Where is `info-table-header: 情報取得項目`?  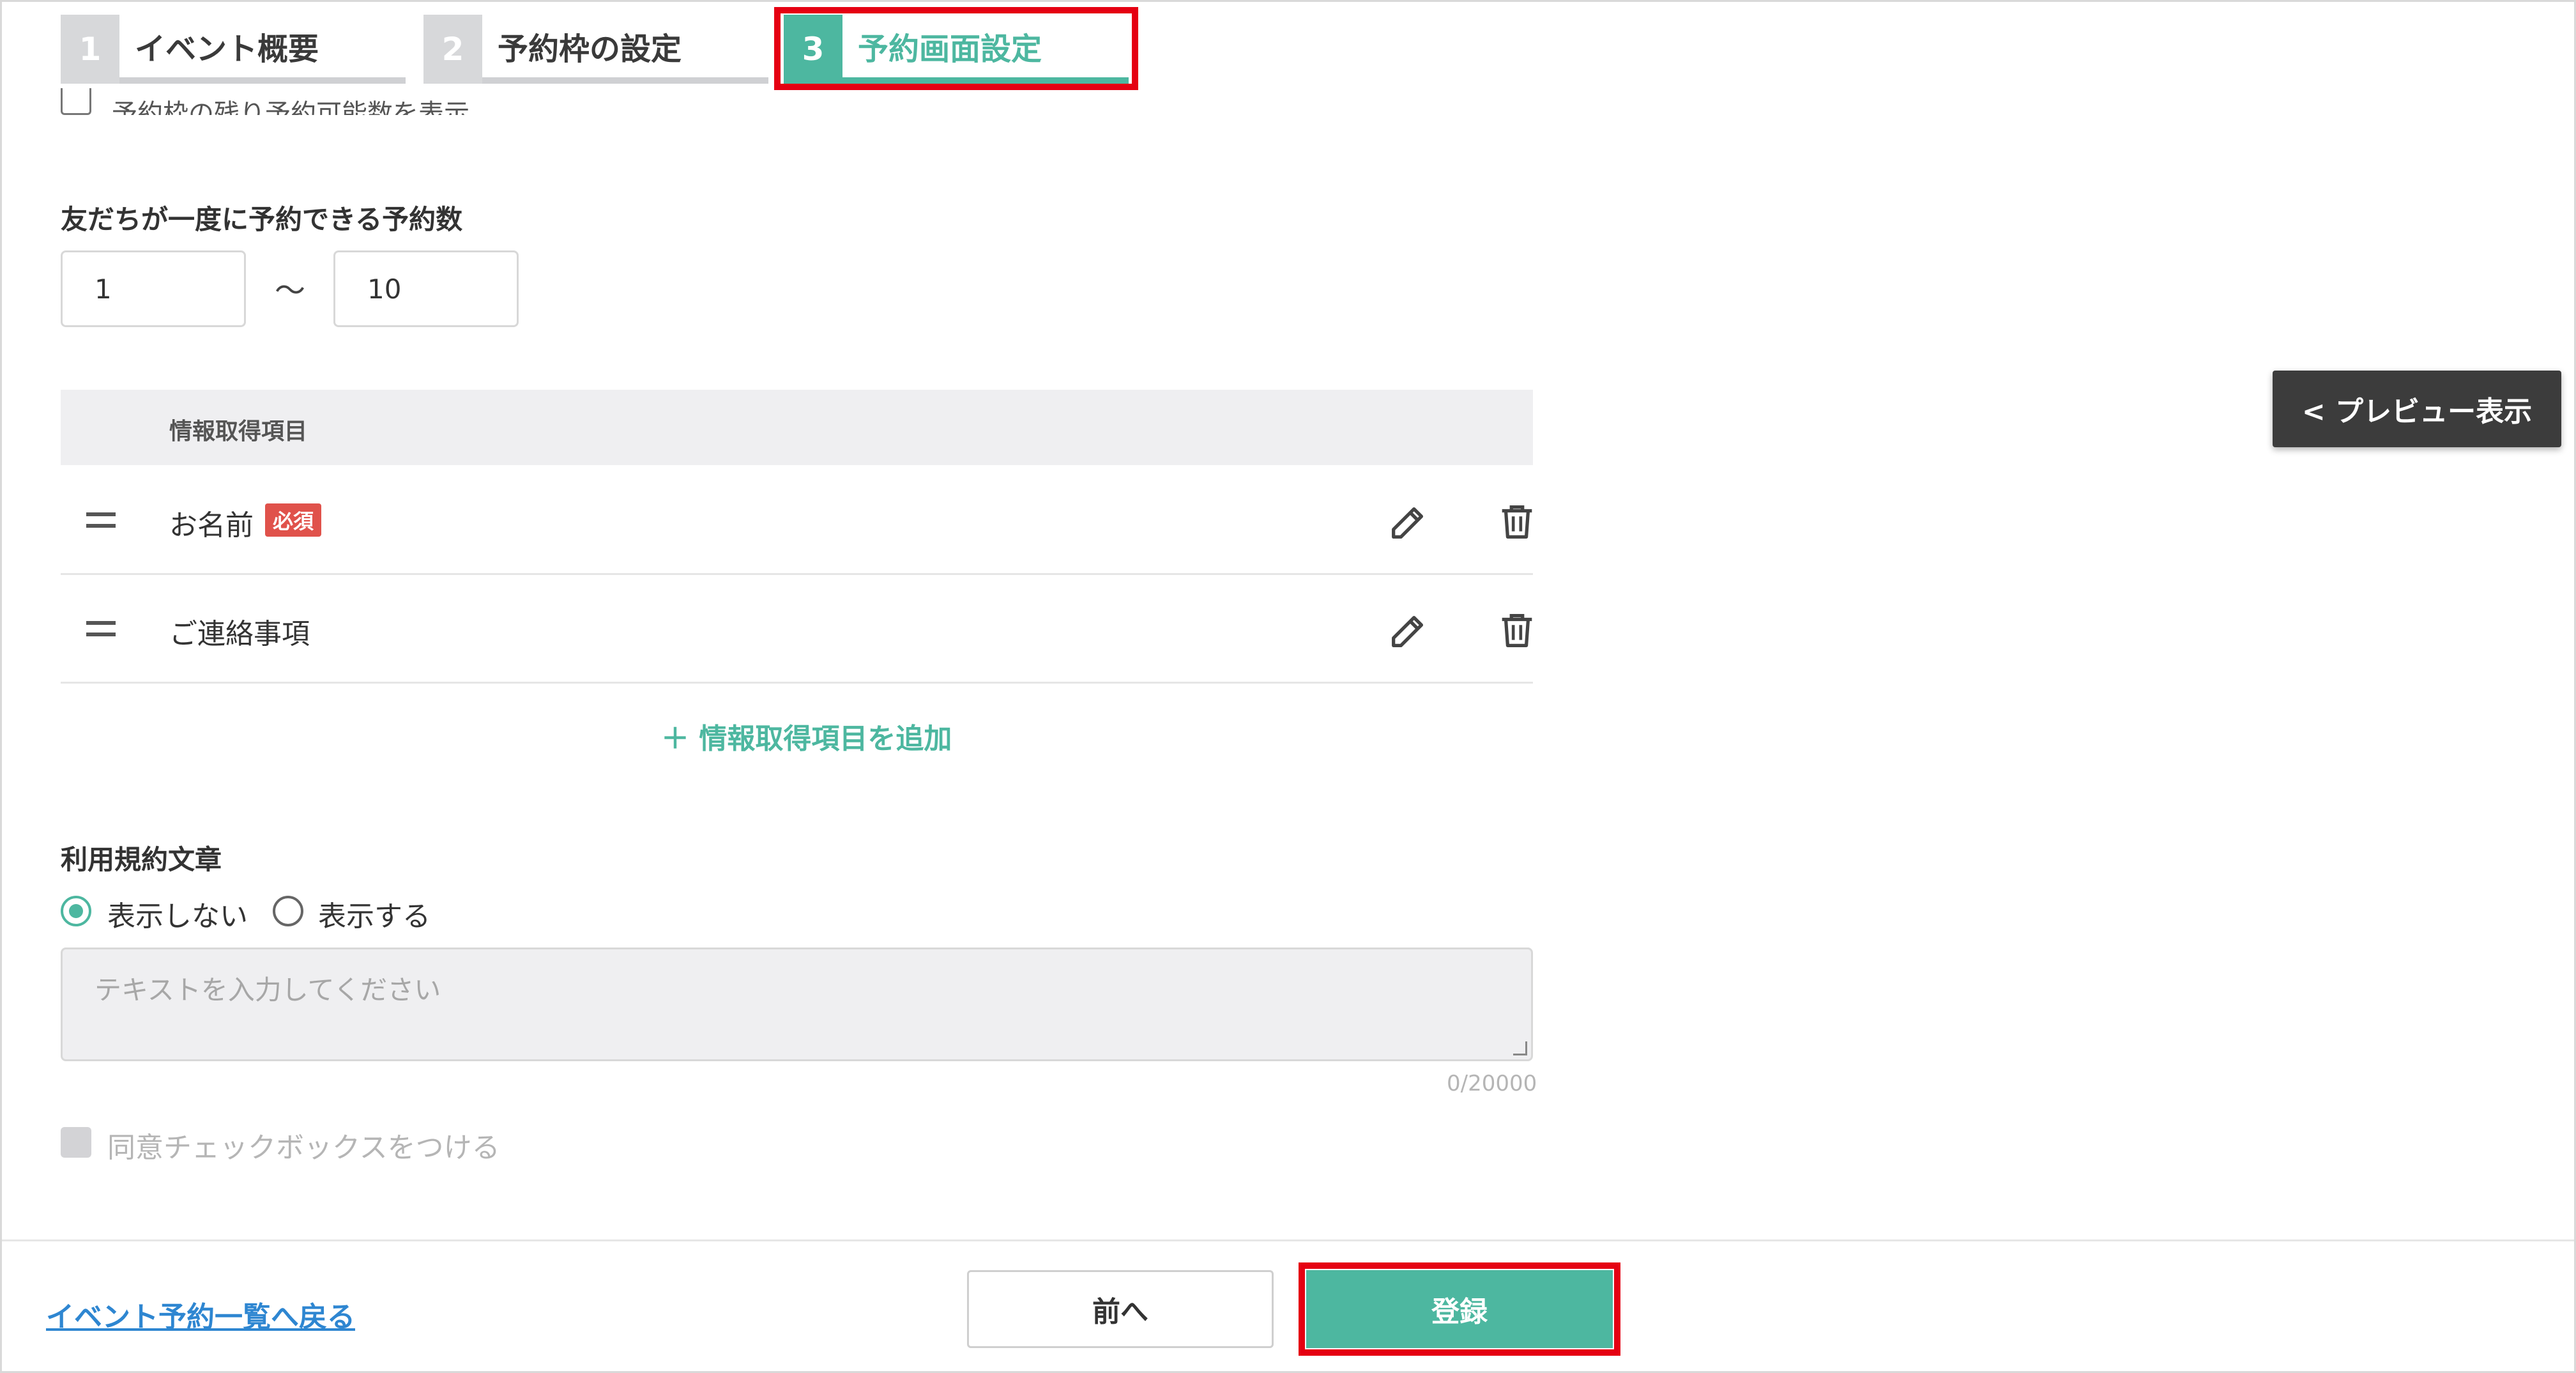
info-table-header: 情報取得項目 is located at coordinates (797, 427).